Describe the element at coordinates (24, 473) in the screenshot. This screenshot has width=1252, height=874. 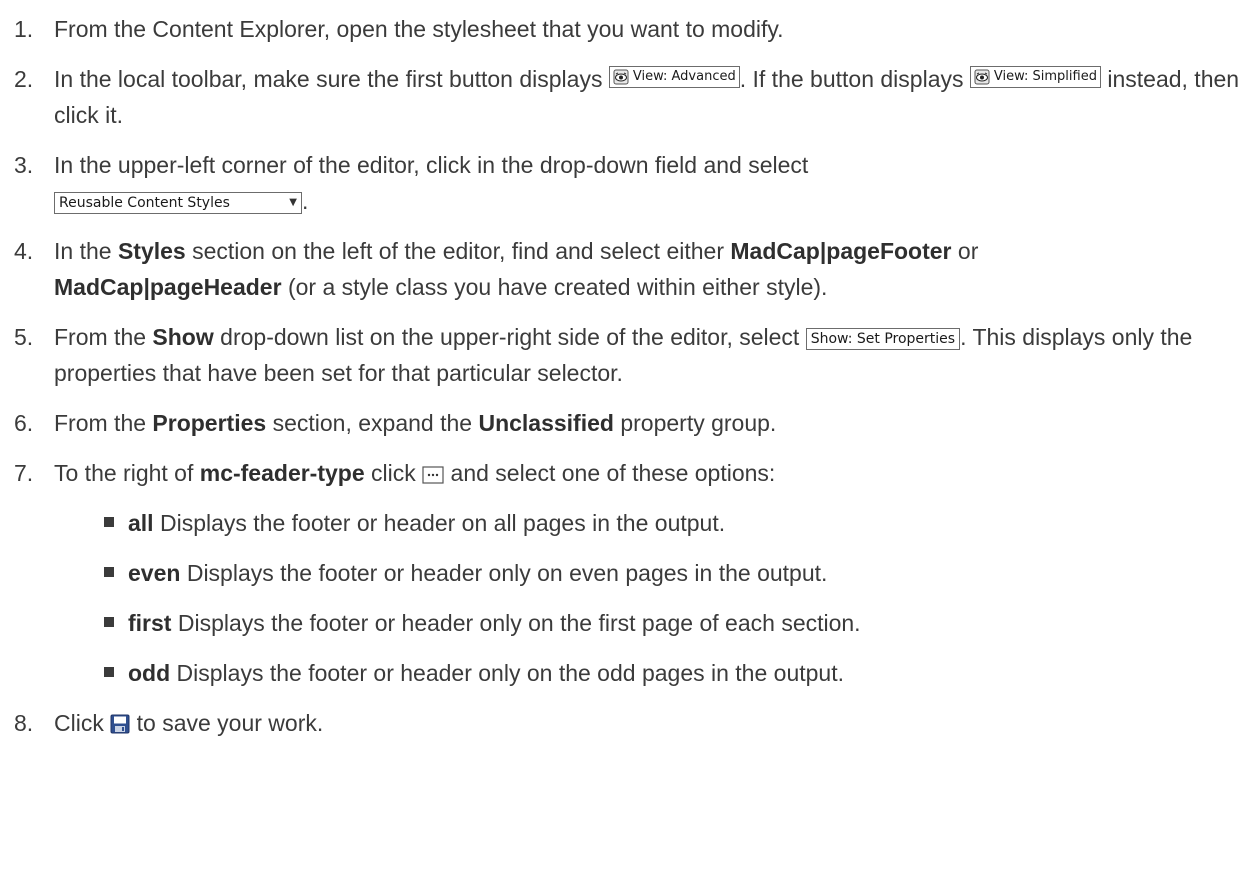
I see `step-number: 7.` at that location.